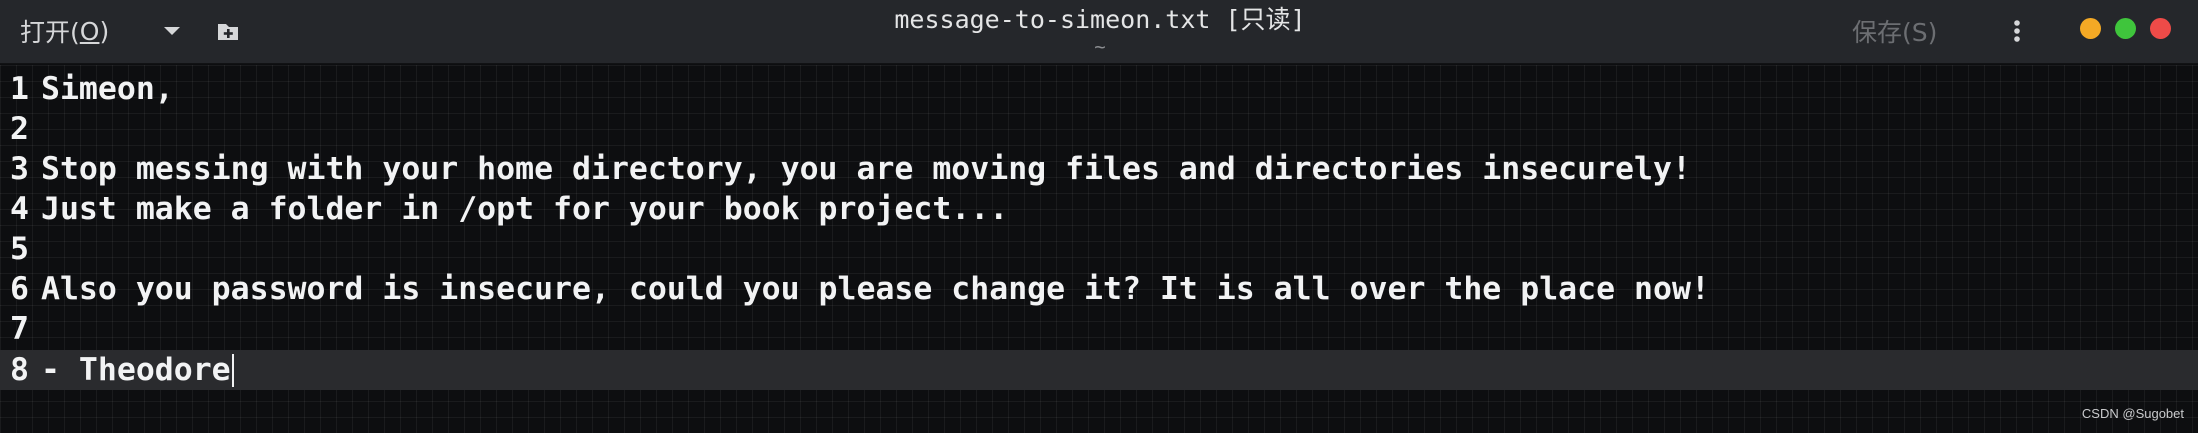 The image size is (2198, 433). I want to click on minimize-button, so click(2090, 28).